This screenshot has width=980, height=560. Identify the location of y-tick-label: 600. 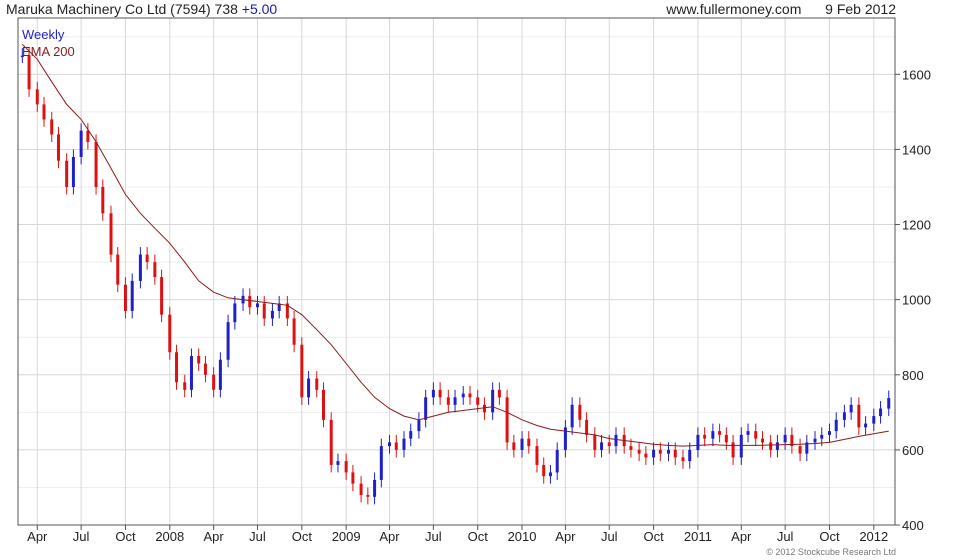
(913, 450).